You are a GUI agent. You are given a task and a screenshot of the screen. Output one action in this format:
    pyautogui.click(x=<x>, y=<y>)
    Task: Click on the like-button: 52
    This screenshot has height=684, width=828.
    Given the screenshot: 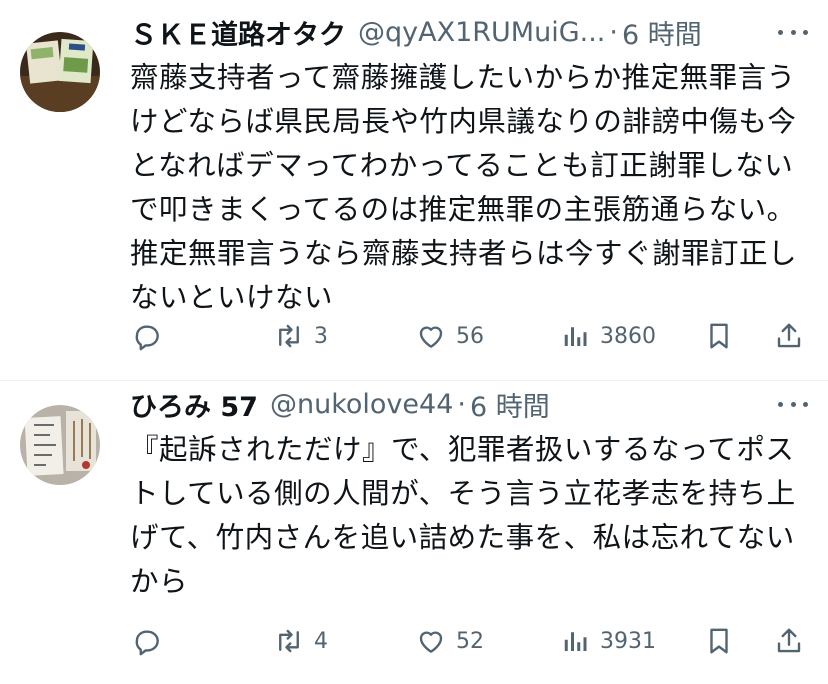 What is the action you would take?
    pyautogui.click(x=450, y=641)
    